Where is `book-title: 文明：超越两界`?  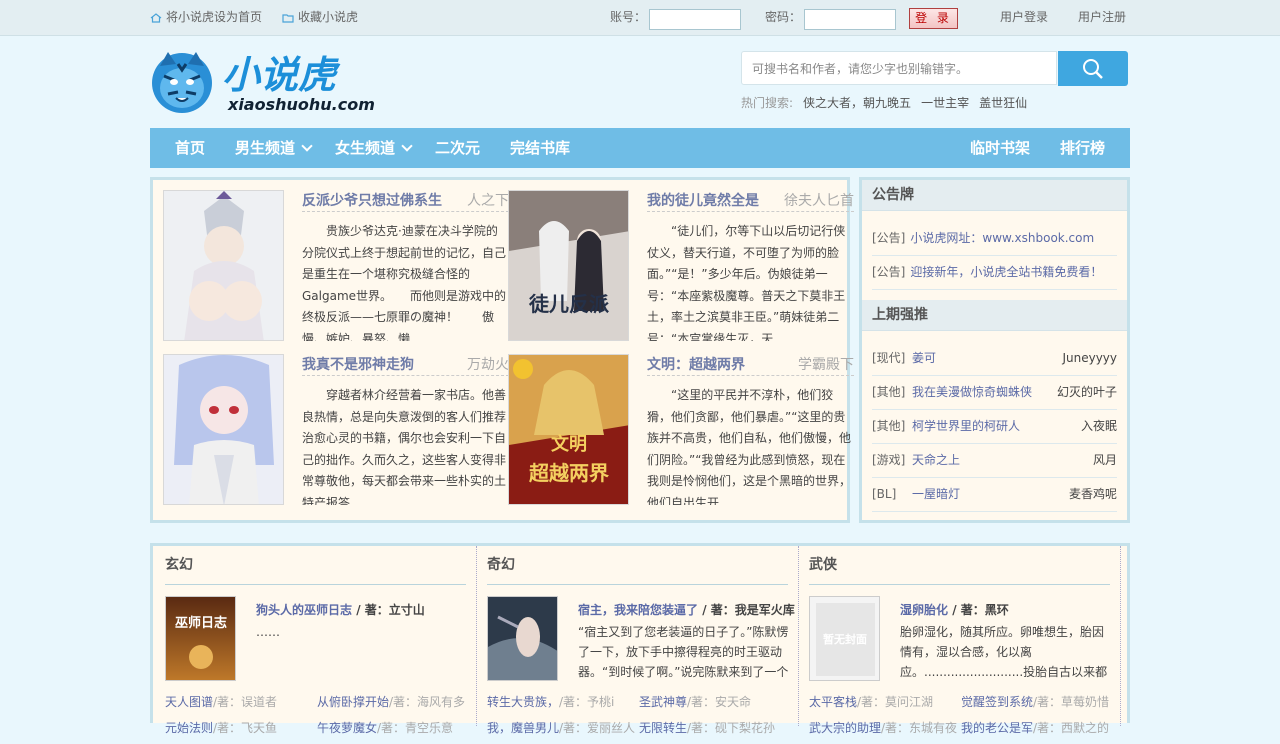 book-title: 文明：超越两界 is located at coordinates (696, 364).